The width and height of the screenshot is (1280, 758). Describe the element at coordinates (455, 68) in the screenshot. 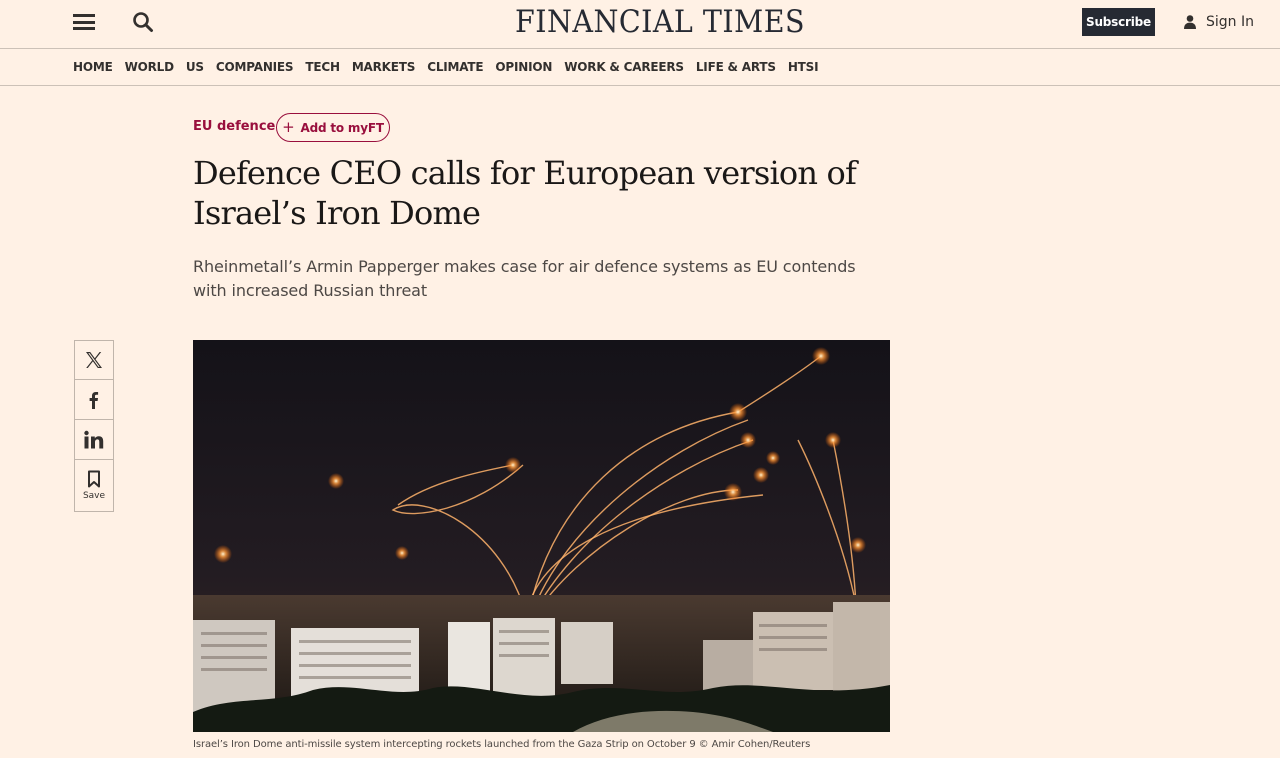

I see `nav-item-climate: CLIMATE` at that location.